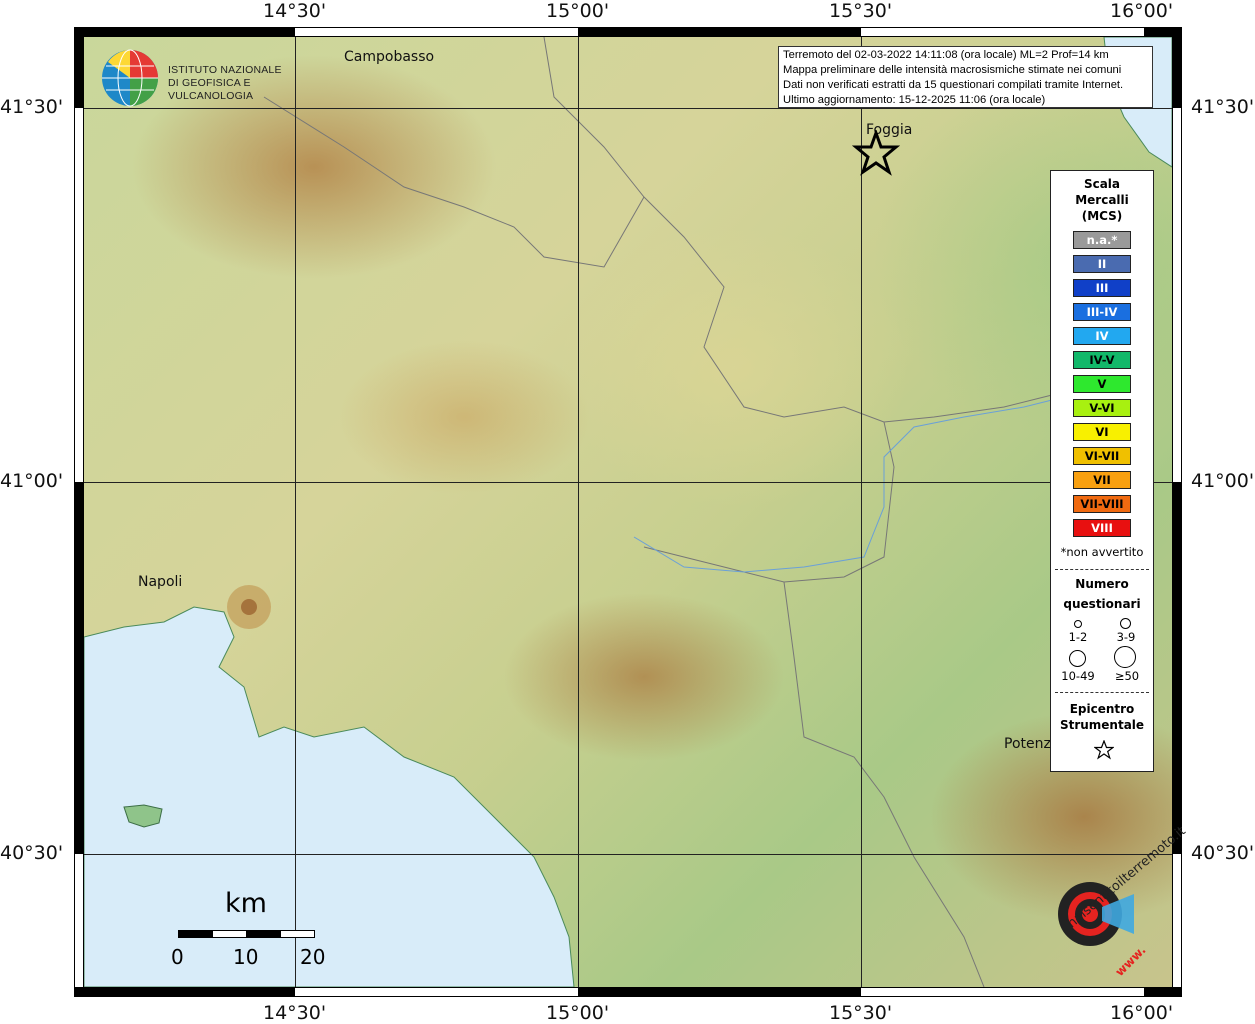 This screenshot has height=1024, width=1255. I want to click on legend-title: Mercalli, so click(1102, 200).